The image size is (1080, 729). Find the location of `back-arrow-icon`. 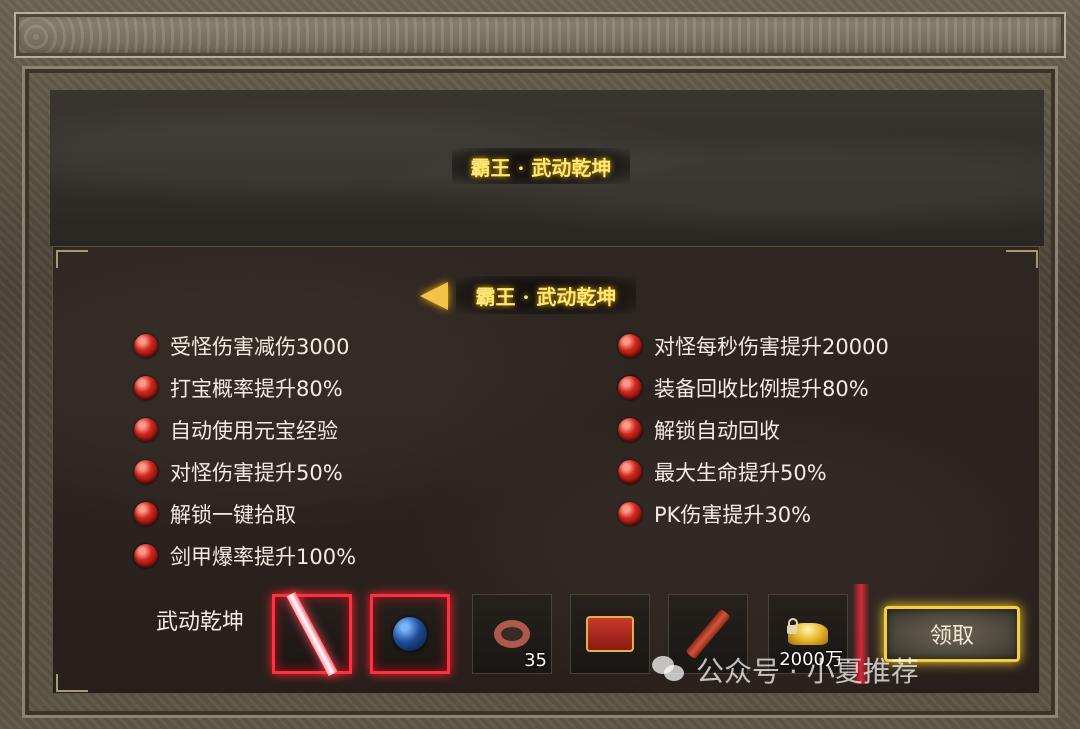

back-arrow-icon is located at coordinates (434, 296).